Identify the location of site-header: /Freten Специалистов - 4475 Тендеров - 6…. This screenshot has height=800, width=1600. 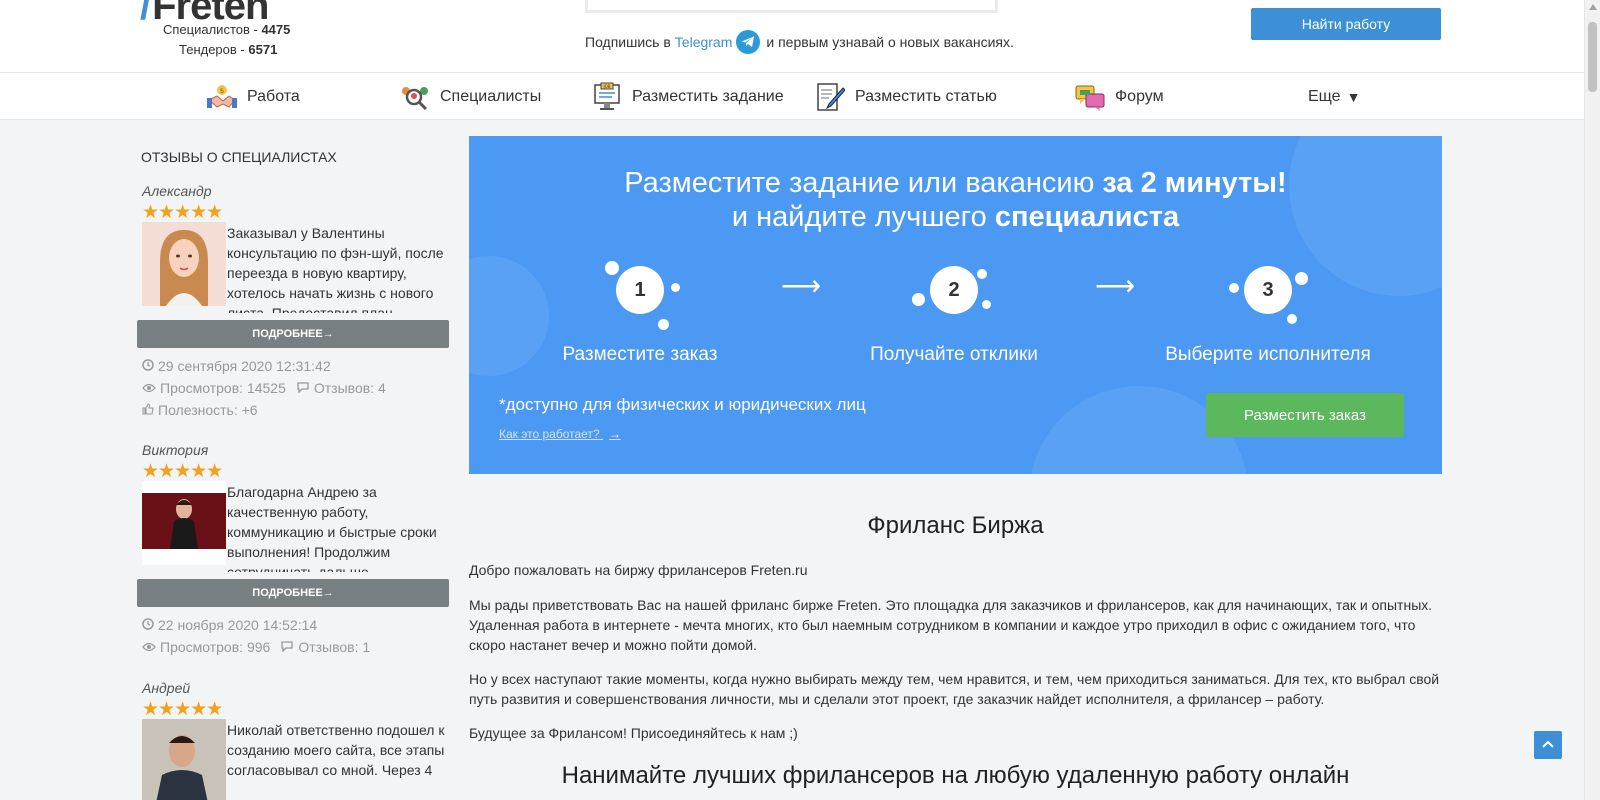
(792, 36).